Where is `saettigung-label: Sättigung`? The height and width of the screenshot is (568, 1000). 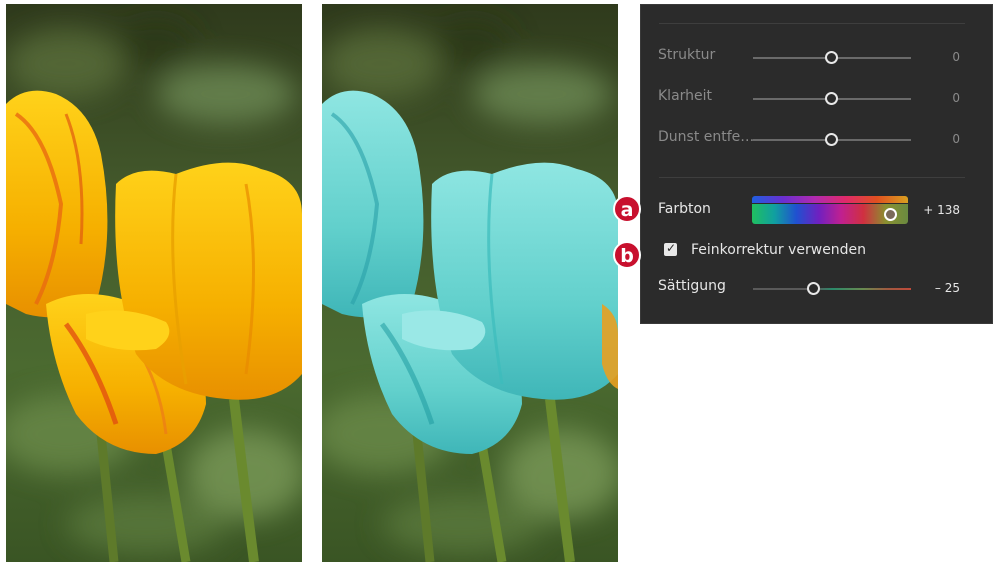
saettigung-label: Sättigung is located at coordinates (692, 286).